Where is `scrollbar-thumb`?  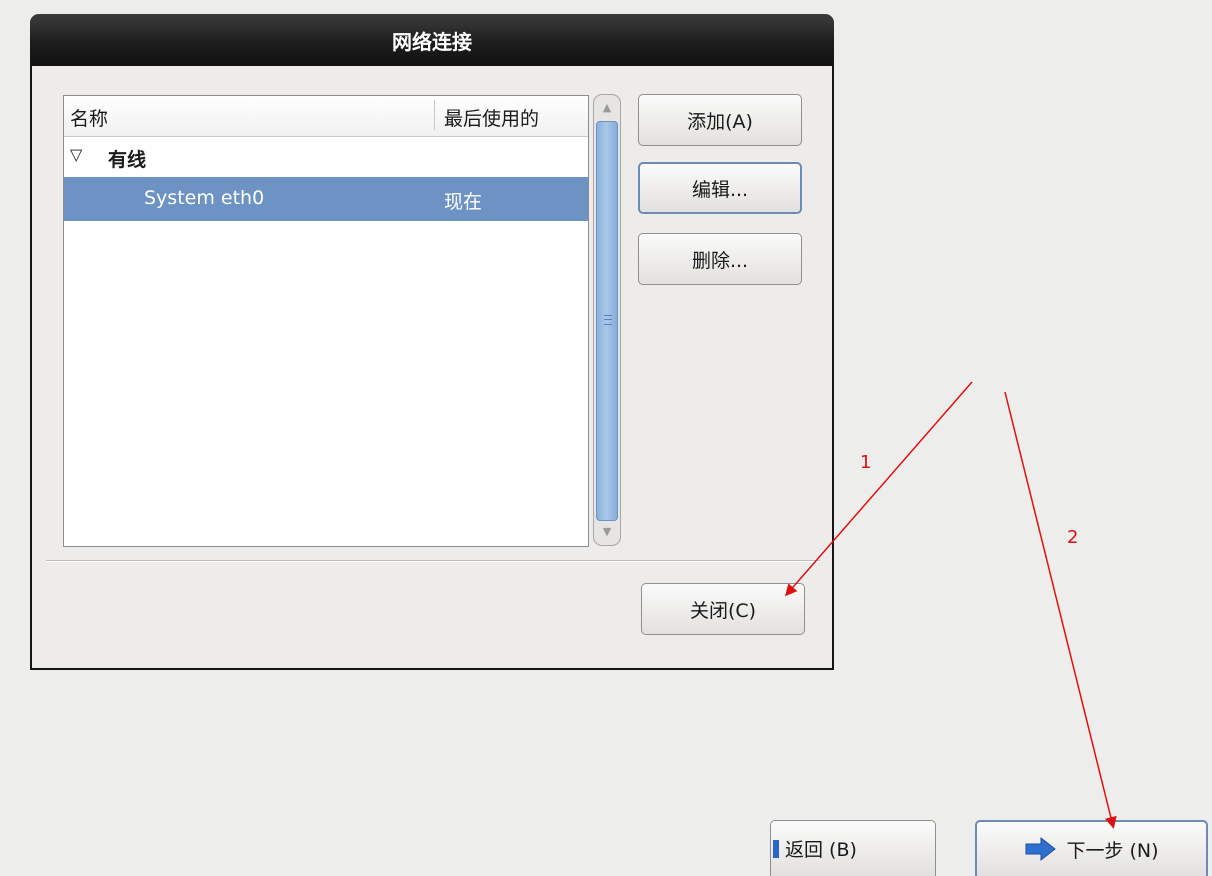
scrollbar-thumb is located at coordinates (607, 321).